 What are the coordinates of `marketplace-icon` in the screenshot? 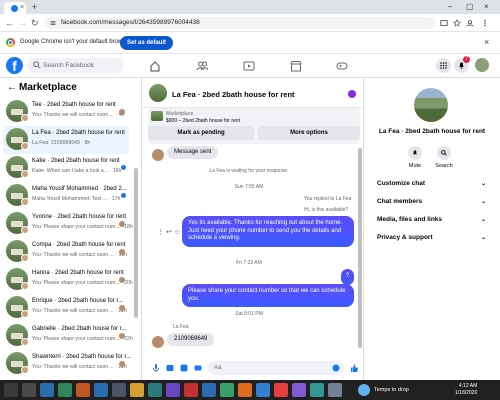 It's located at (296, 66).